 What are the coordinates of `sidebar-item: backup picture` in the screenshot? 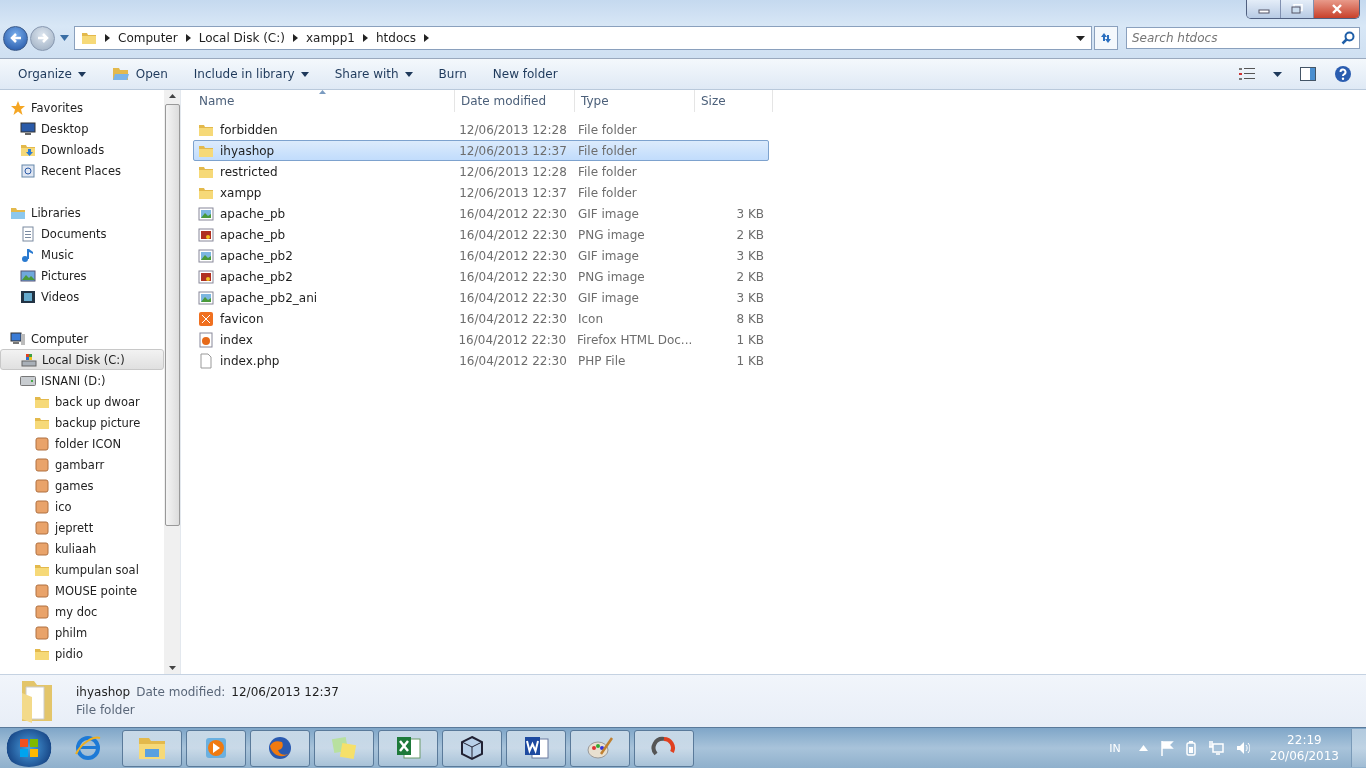 It's located at (82, 422).